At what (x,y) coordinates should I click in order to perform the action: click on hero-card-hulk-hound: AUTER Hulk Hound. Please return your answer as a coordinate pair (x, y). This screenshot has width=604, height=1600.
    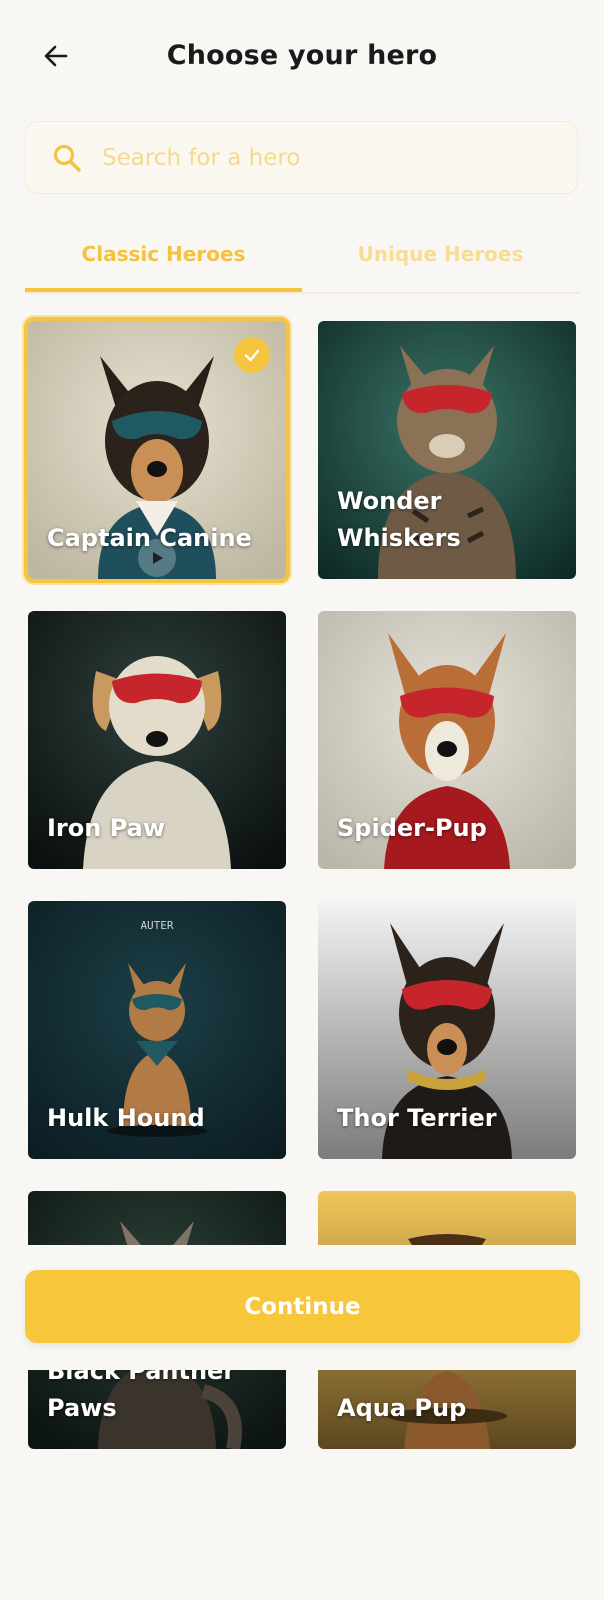
    Looking at the image, I should click on (157, 1030).